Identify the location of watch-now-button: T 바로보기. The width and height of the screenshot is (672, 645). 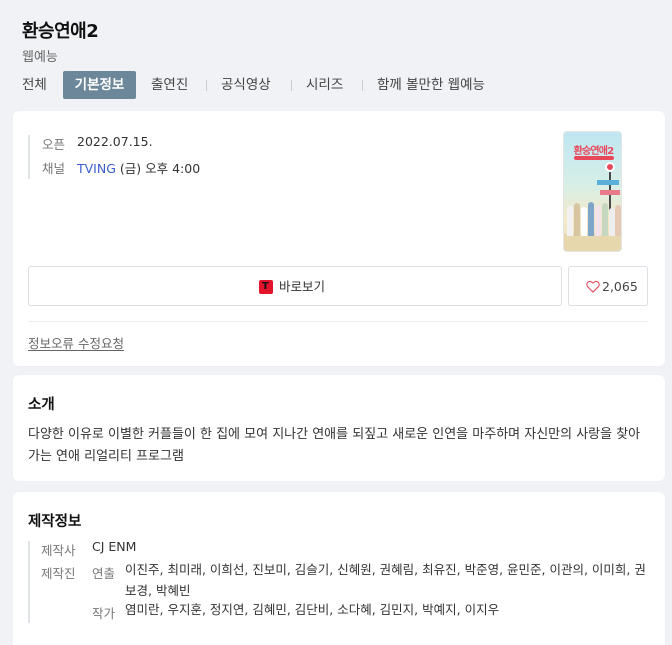
(295, 286).